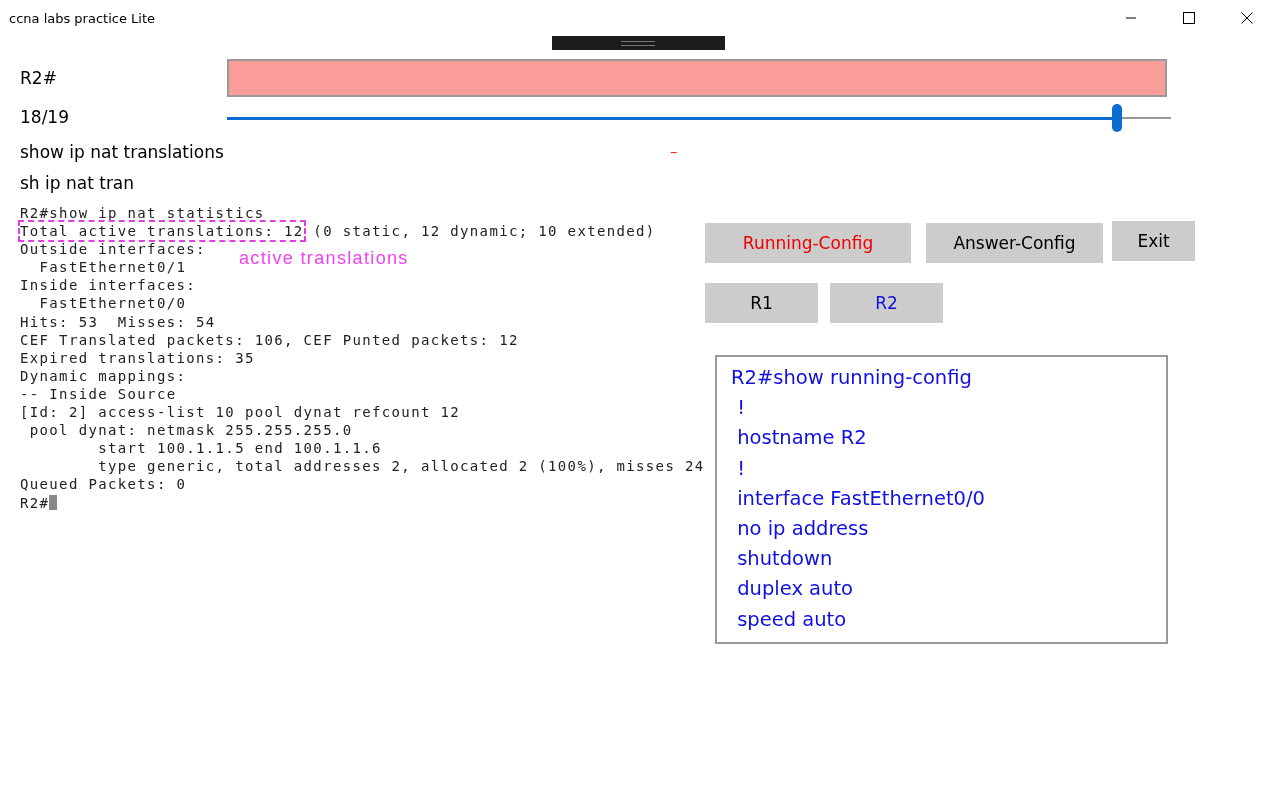  I want to click on terminal-line: Outside interfaces:, so click(113, 249).